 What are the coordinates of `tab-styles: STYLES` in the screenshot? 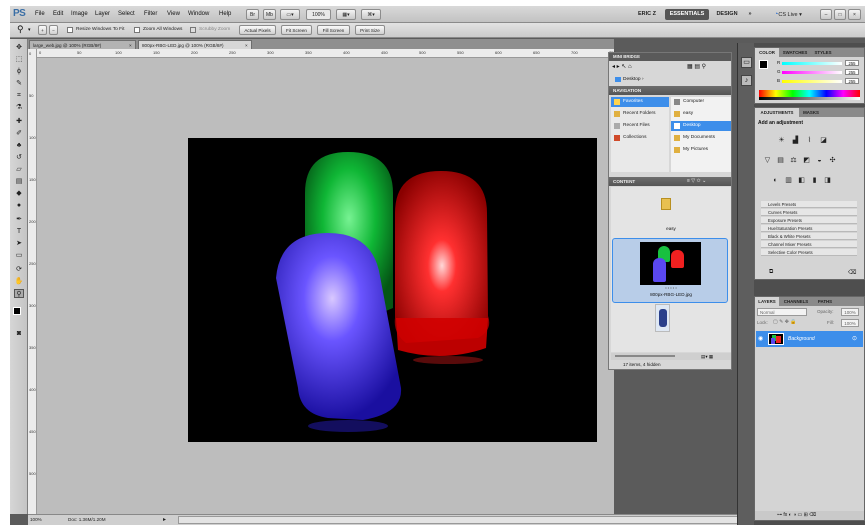 It's located at (823, 52).